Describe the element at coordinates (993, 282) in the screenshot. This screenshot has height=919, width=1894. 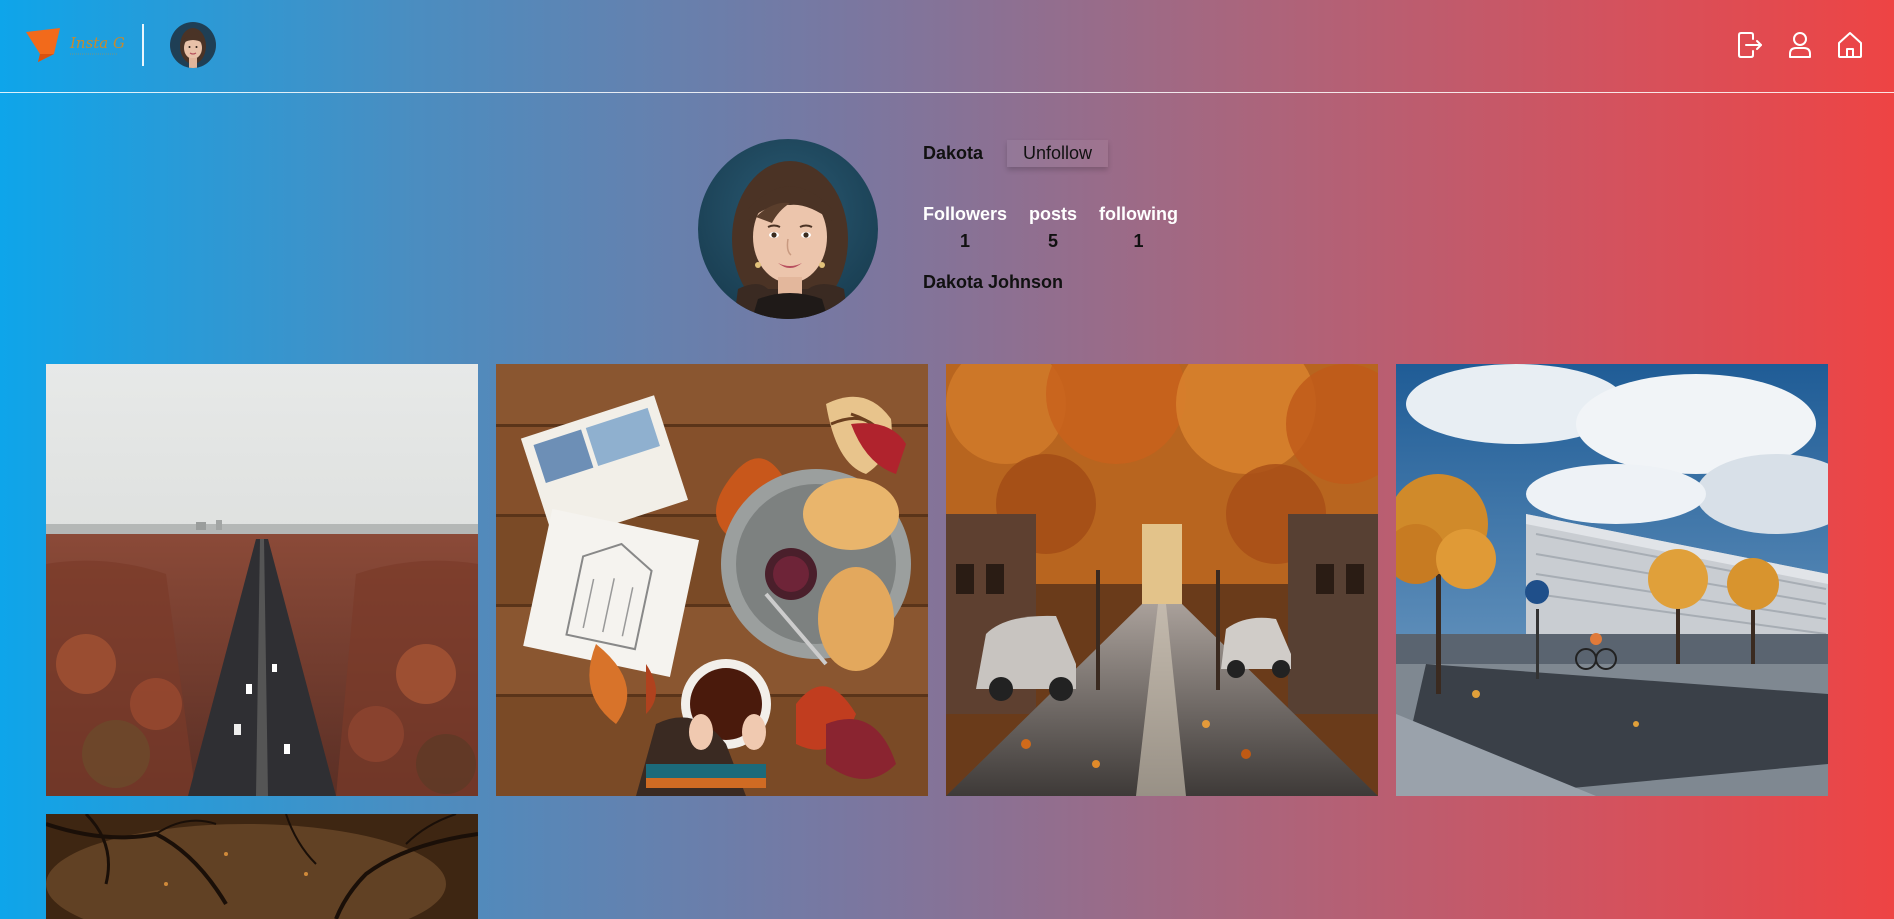
I see `profile-full-name: Dakota Johnson` at that location.